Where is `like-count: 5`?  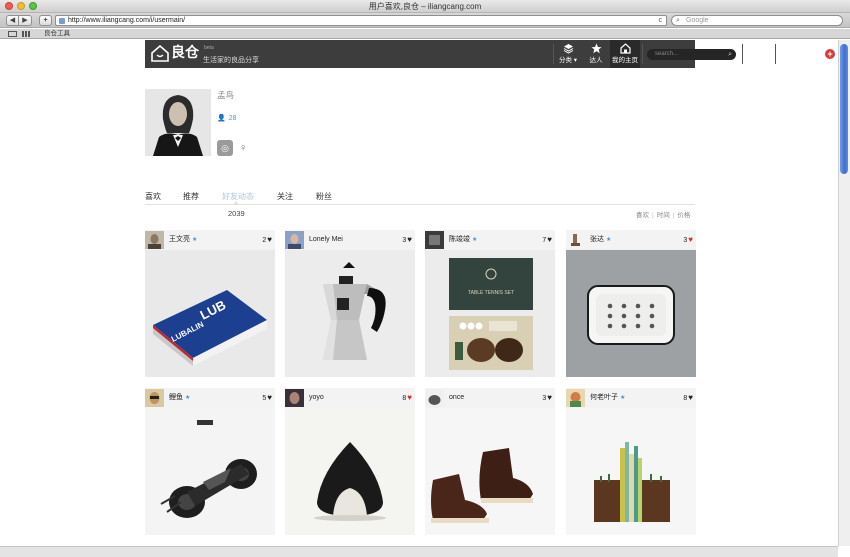 like-count: 5 is located at coordinates (264, 398).